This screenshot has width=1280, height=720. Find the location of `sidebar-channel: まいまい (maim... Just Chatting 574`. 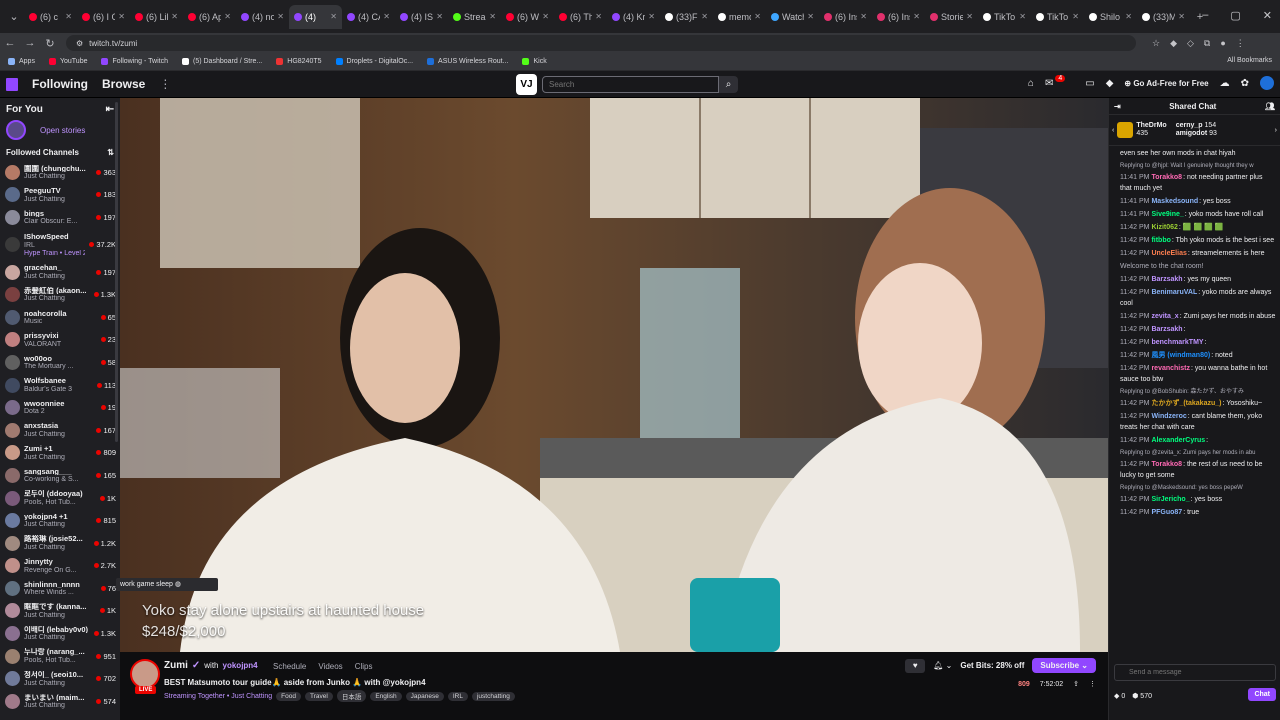

sidebar-channel: まいまい (maim... Just Chatting 574 is located at coordinates (60, 701).